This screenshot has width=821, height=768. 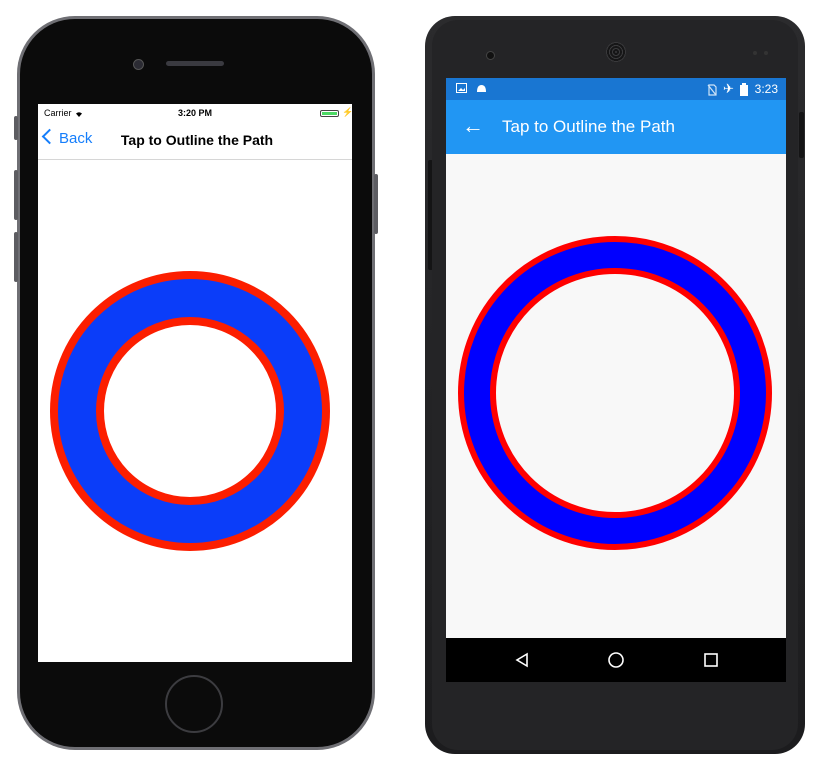 I want to click on android-speaker, so click(x=616, y=52).